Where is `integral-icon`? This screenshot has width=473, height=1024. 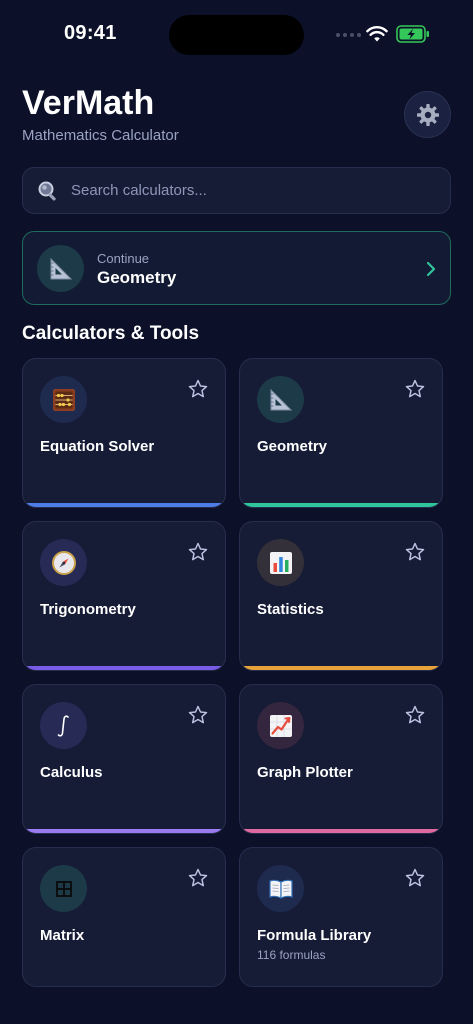
integral-icon is located at coordinates (63, 725).